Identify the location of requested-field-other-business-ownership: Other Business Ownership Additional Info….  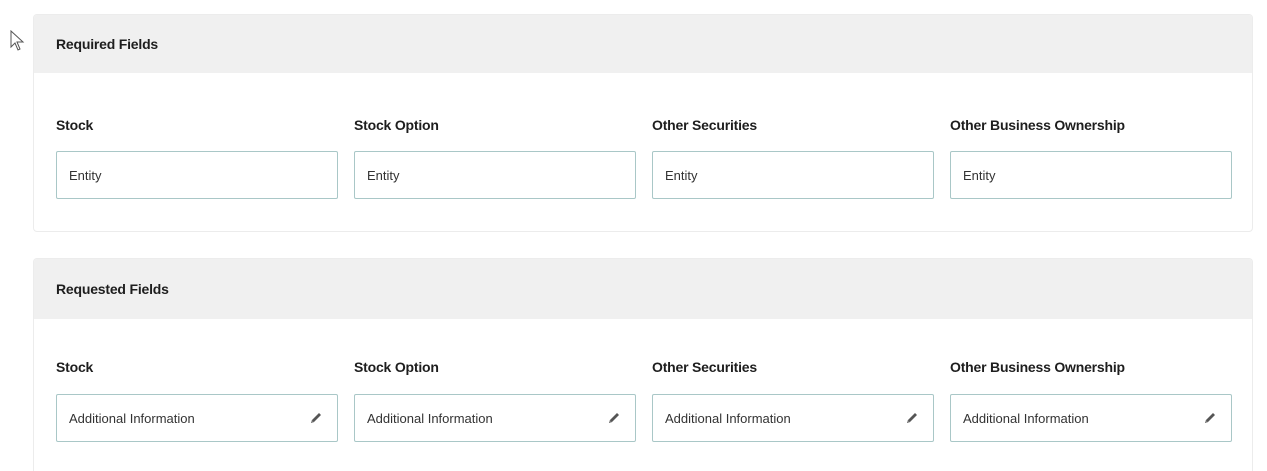
(1091, 380).